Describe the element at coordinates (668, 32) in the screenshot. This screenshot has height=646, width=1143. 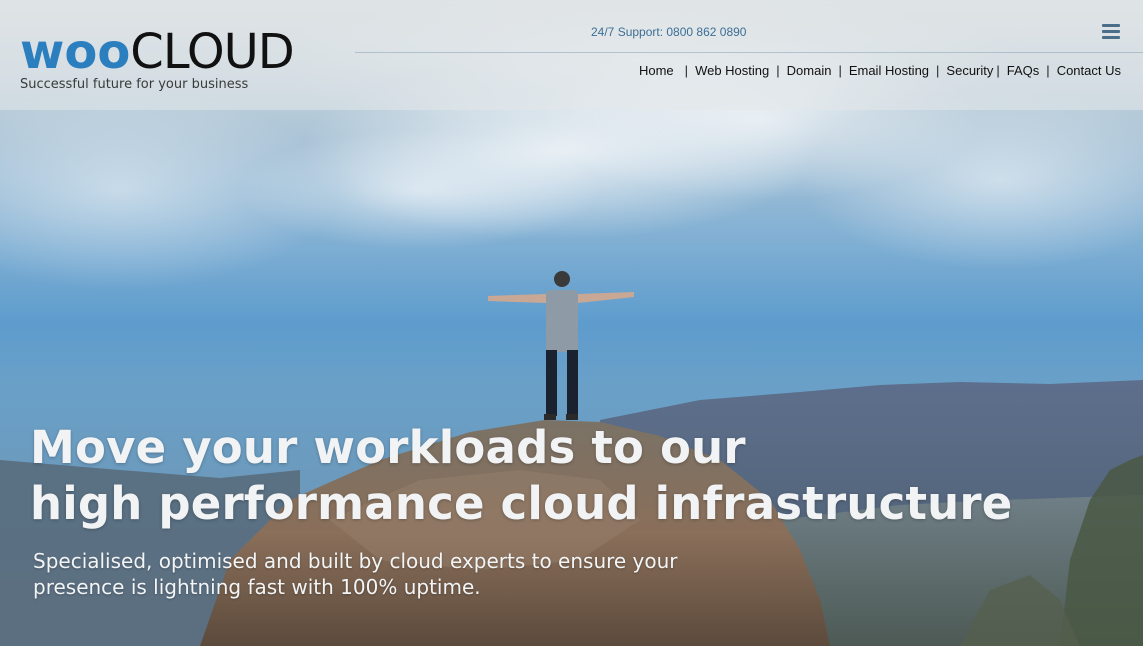
I see `support-phone: 24/7 Support: 0800 862 0890` at that location.